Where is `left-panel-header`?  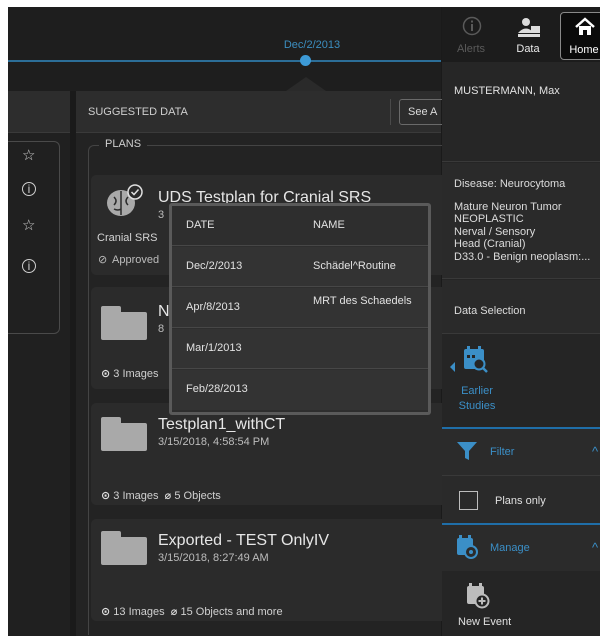 left-panel-header is located at coordinates (39, 112).